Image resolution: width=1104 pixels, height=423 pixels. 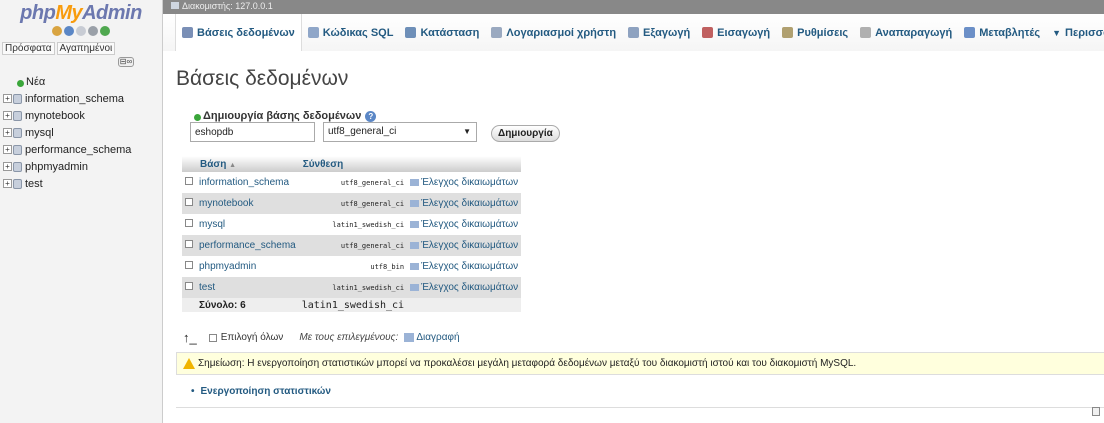 What do you see at coordinates (442, 32) in the screenshot?
I see `tab-status: Κατάσταση` at bounding box center [442, 32].